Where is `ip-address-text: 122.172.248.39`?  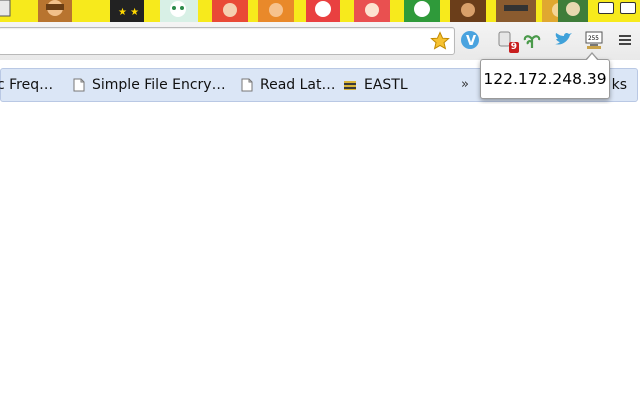 ip-address-text: 122.172.248.39 is located at coordinates (545, 79).